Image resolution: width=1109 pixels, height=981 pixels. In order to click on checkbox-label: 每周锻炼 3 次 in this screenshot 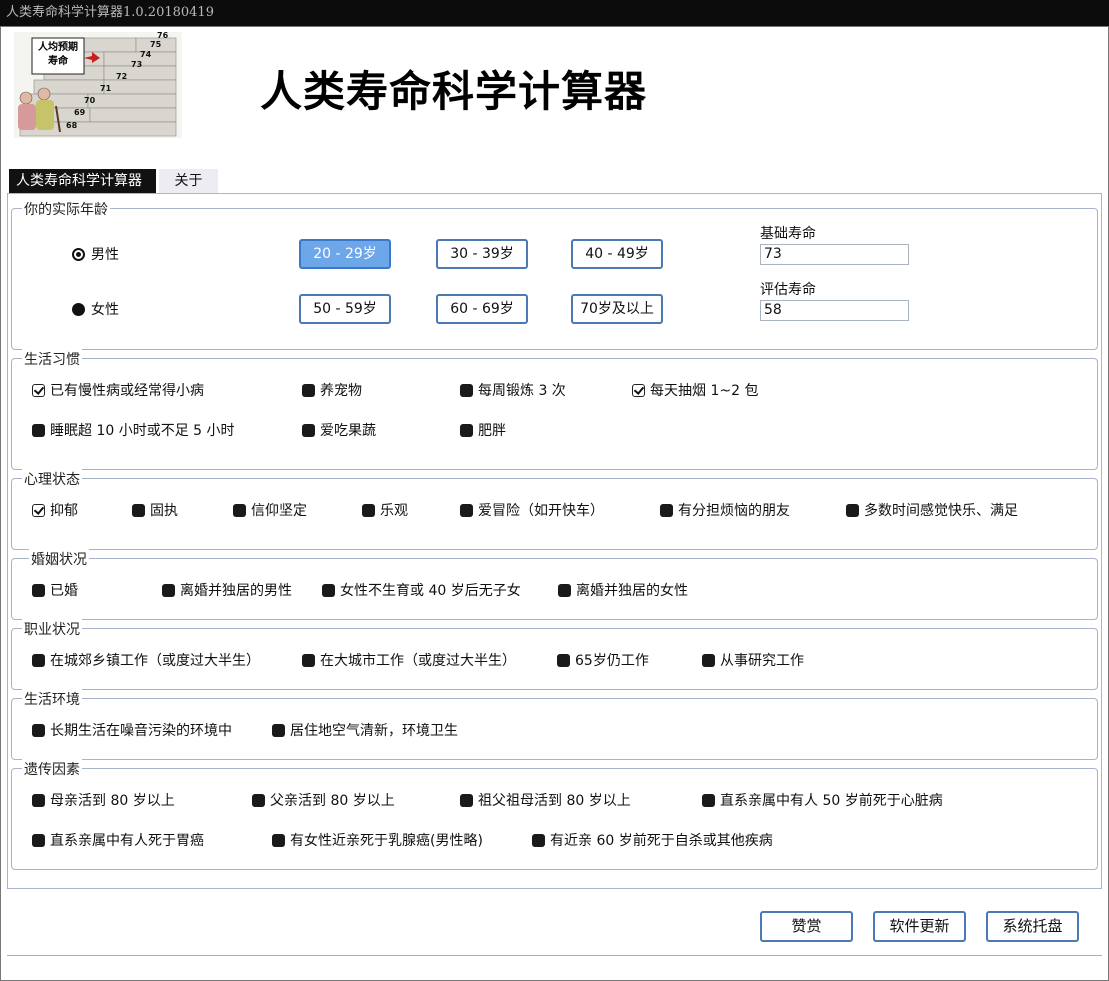, I will do `click(522, 391)`.